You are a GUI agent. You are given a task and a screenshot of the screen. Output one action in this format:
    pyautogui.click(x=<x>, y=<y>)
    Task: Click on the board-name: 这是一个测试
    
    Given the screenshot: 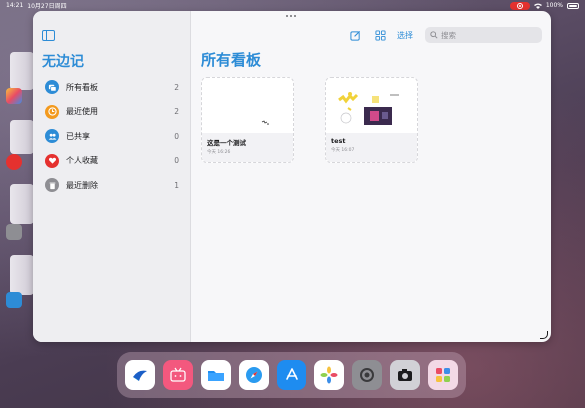 What is the action you would take?
    pyautogui.click(x=226, y=143)
    